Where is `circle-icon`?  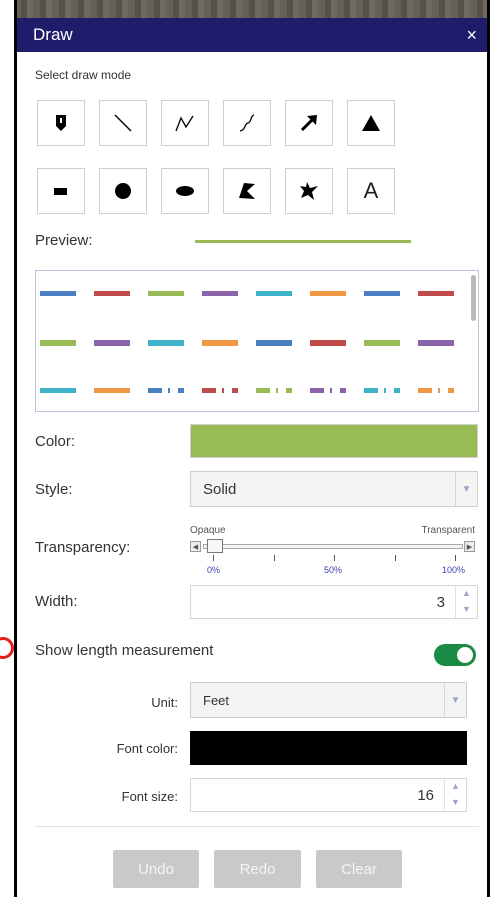 circle-icon is located at coordinates (123, 191).